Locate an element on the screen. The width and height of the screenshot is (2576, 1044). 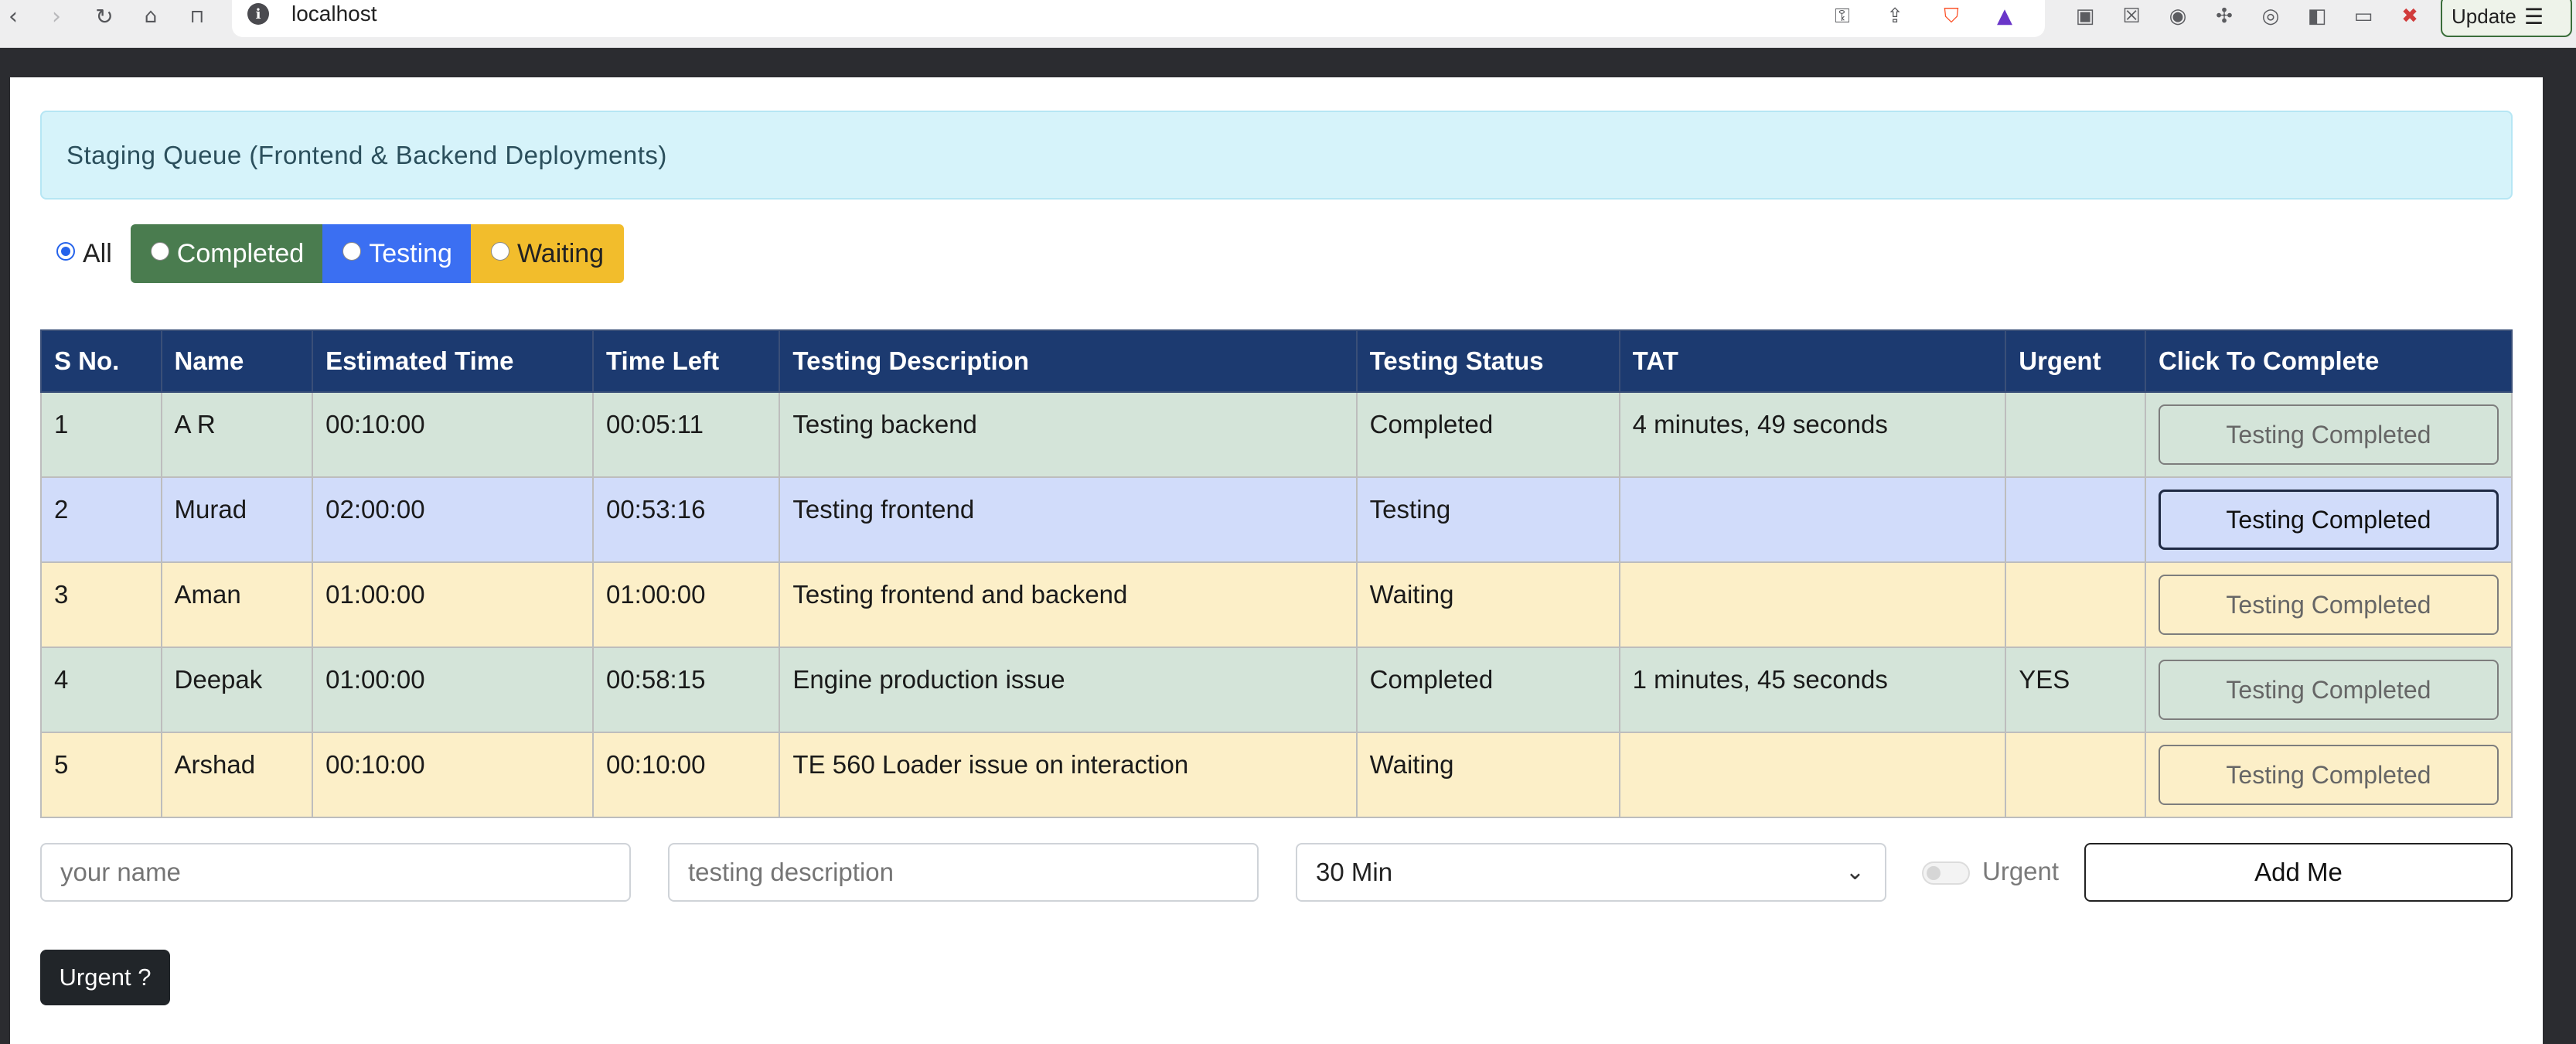
urgent-button: Urgent ? is located at coordinates (105, 977).